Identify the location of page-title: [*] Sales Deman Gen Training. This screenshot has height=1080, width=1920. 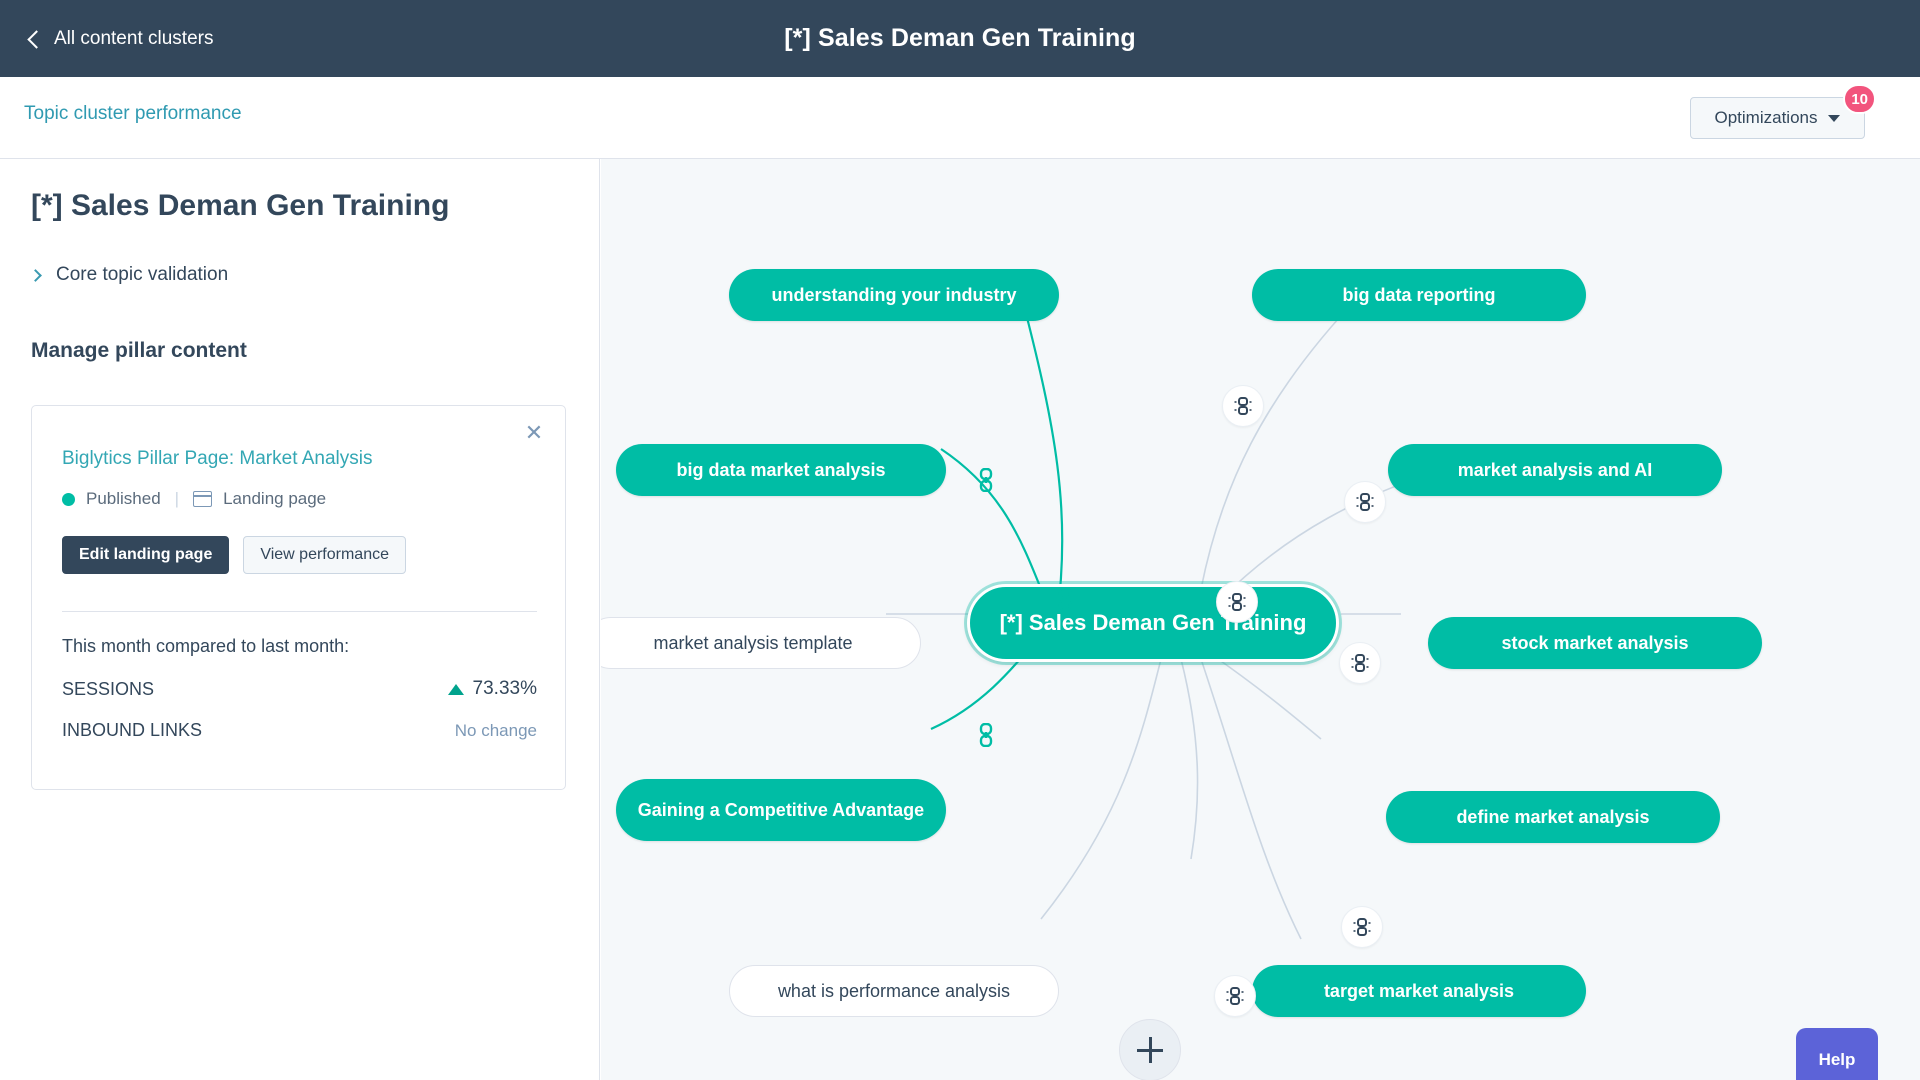
(960, 38).